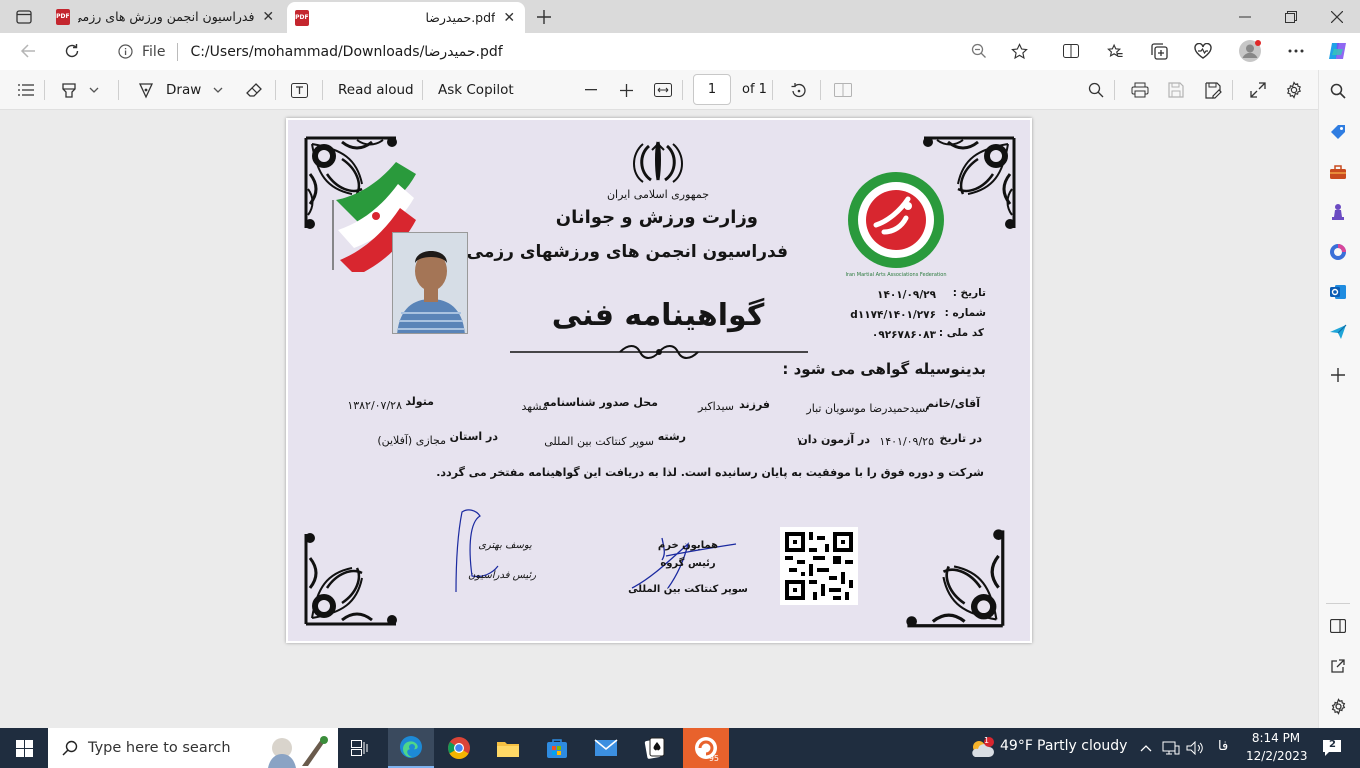 This screenshot has width=1360, height=768. I want to click on microsoft-365-icon, so click(1338, 252).